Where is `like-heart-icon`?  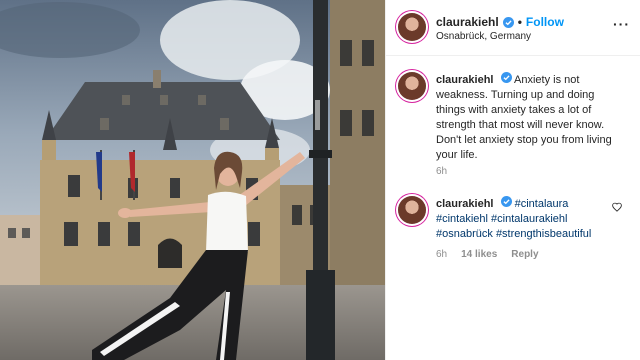 like-heart-icon is located at coordinates (617, 207).